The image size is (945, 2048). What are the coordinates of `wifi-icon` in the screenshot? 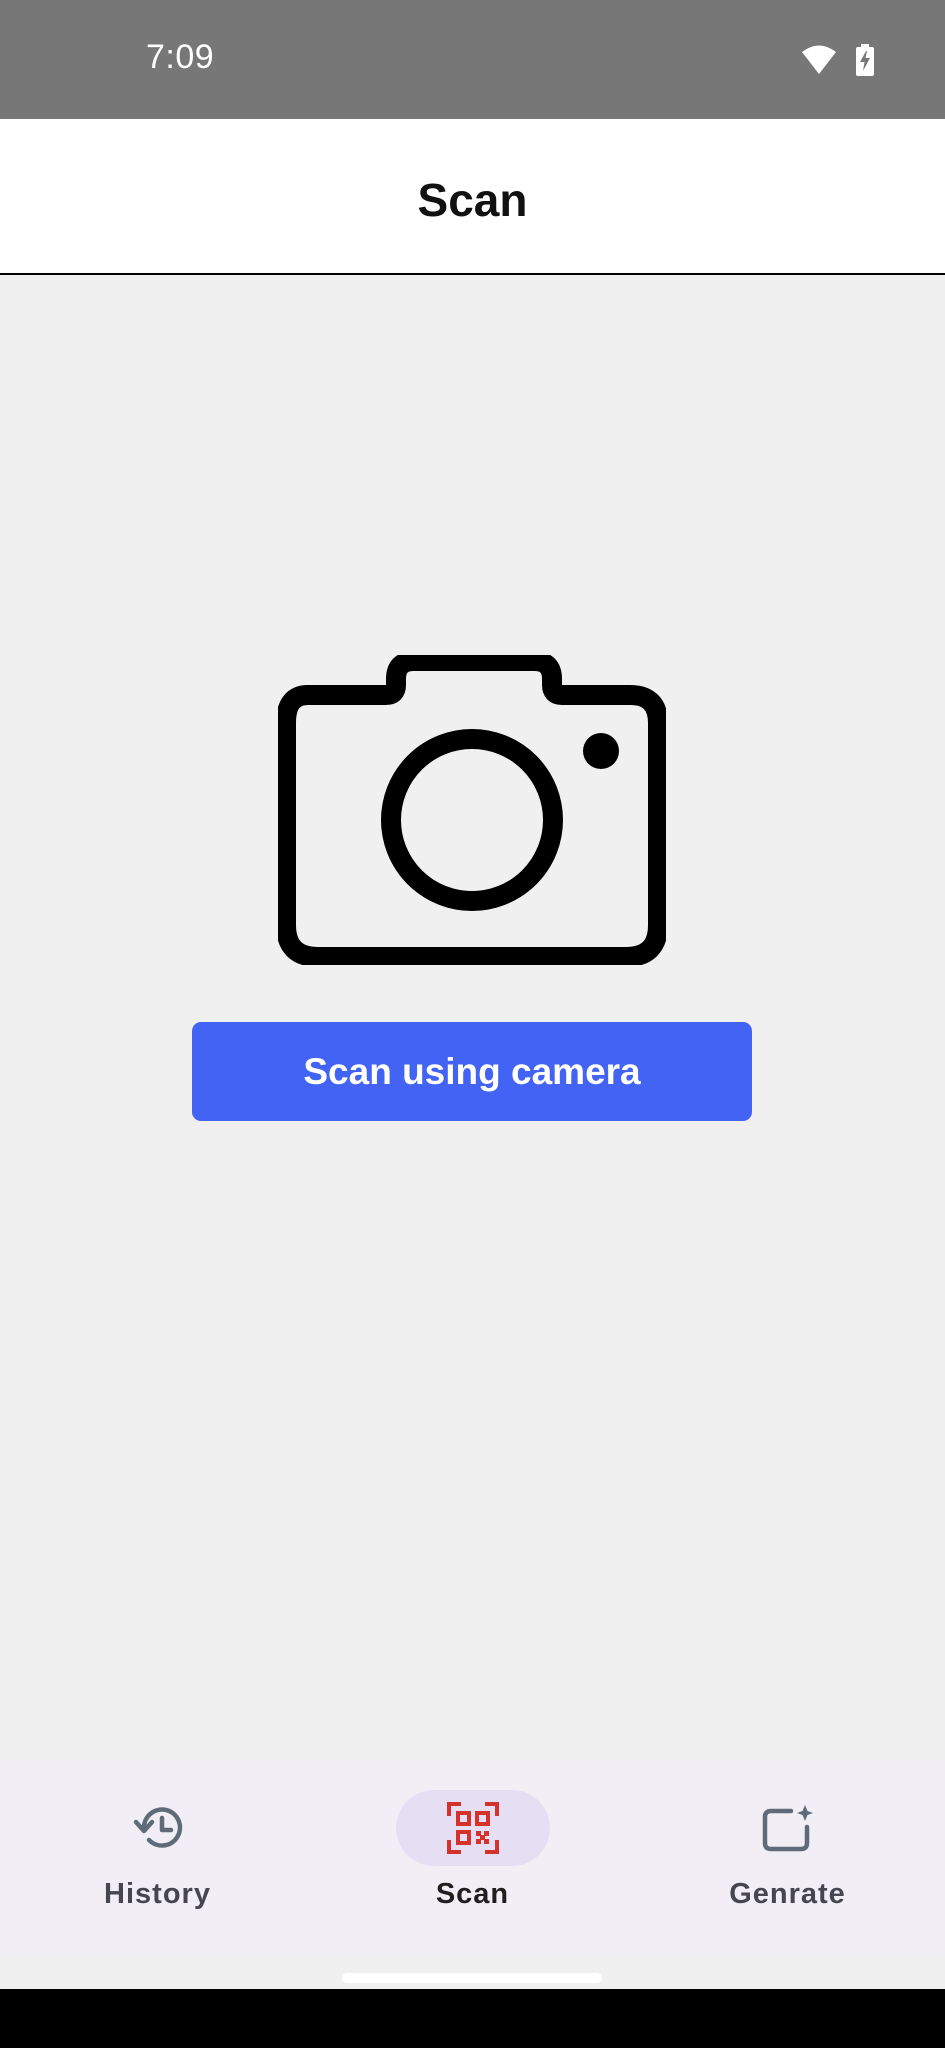 It's located at (819, 62).